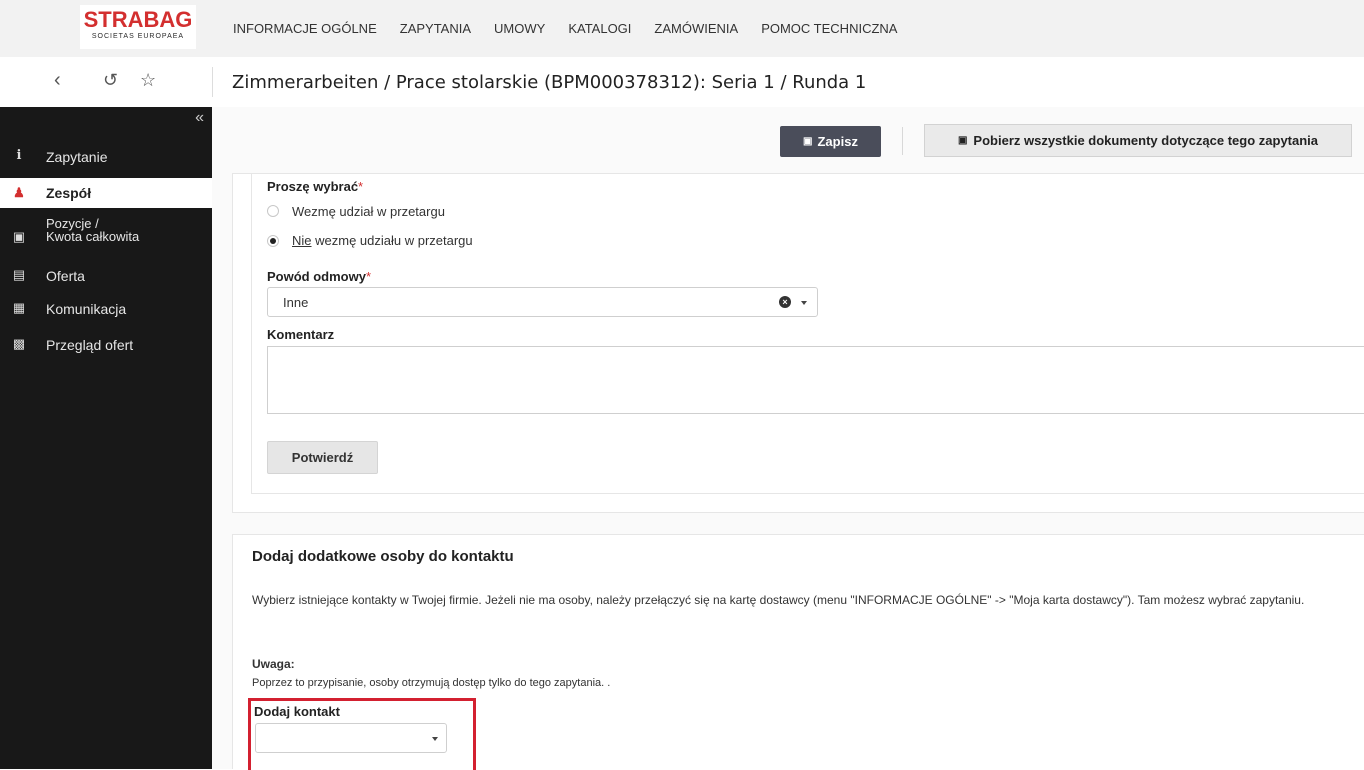  What do you see at coordinates (90, 345) in the screenshot?
I see `sidebar-item-label: Przegląd ofert` at bounding box center [90, 345].